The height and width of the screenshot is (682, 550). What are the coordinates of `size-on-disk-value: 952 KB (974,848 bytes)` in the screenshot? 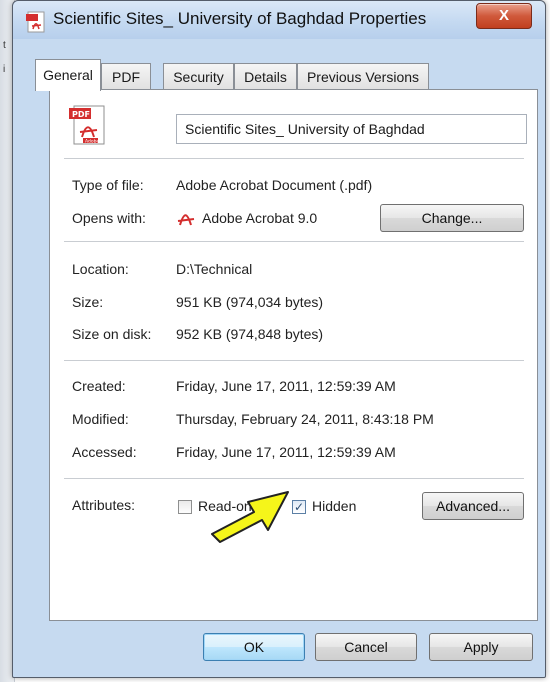 It's located at (250, 334).